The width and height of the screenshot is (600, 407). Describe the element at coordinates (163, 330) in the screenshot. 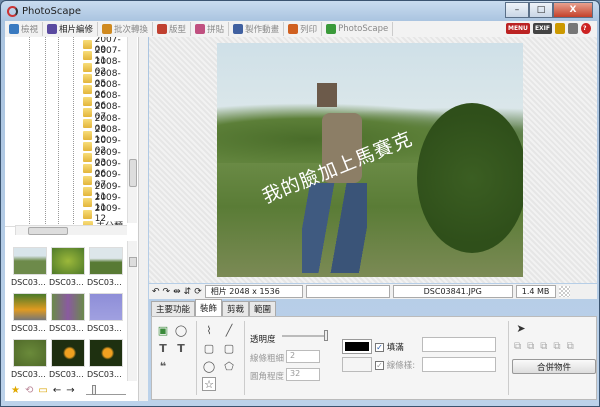

I see `image-insert-icon: ▣` at that location.